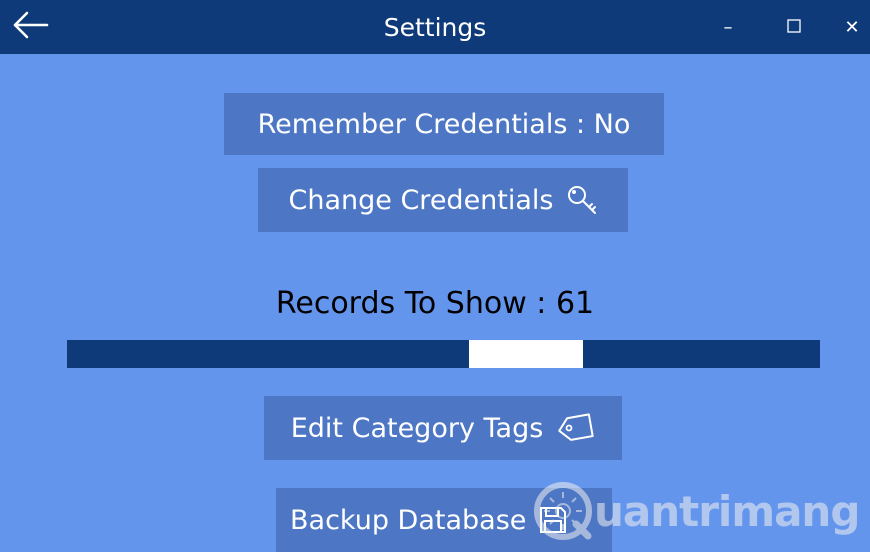 The image size is (870, 552). I want to click on back-button, so click(30, 27).